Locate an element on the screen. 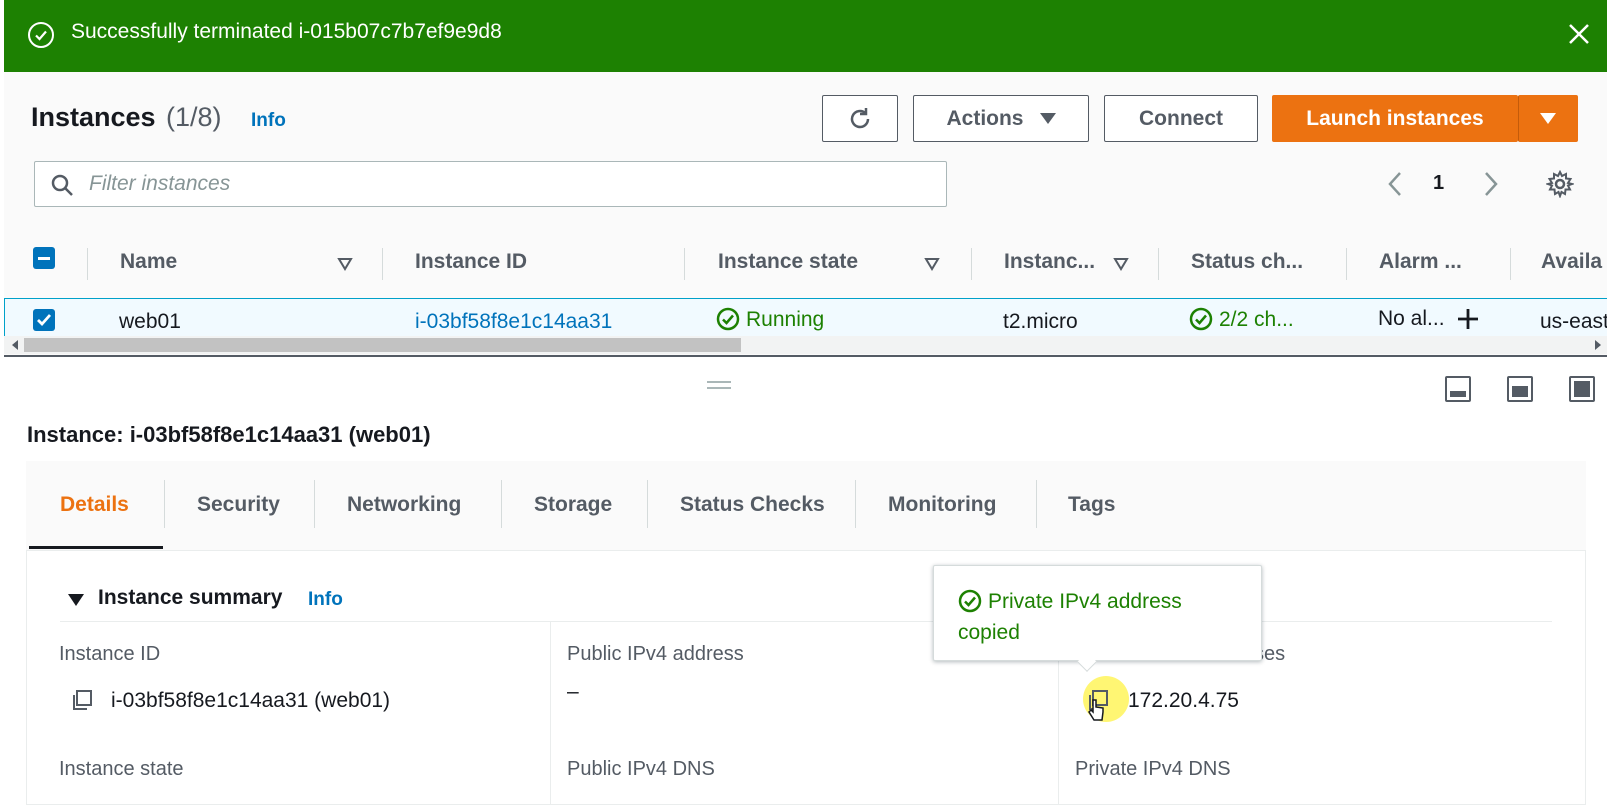  select-all-checkbox is located at coordinates (44, 258).